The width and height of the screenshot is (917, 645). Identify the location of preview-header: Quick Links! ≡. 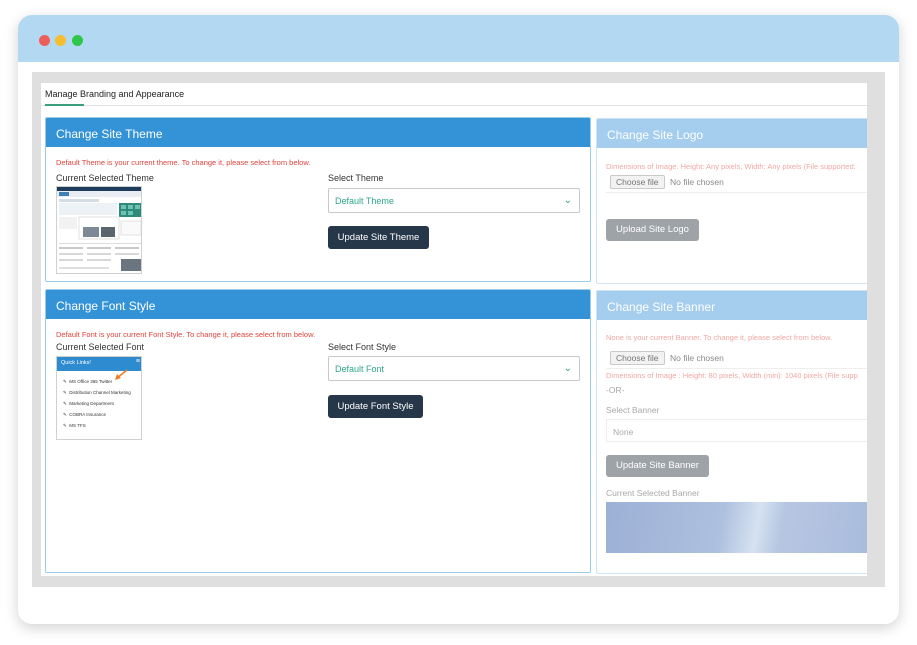
(99, 364).